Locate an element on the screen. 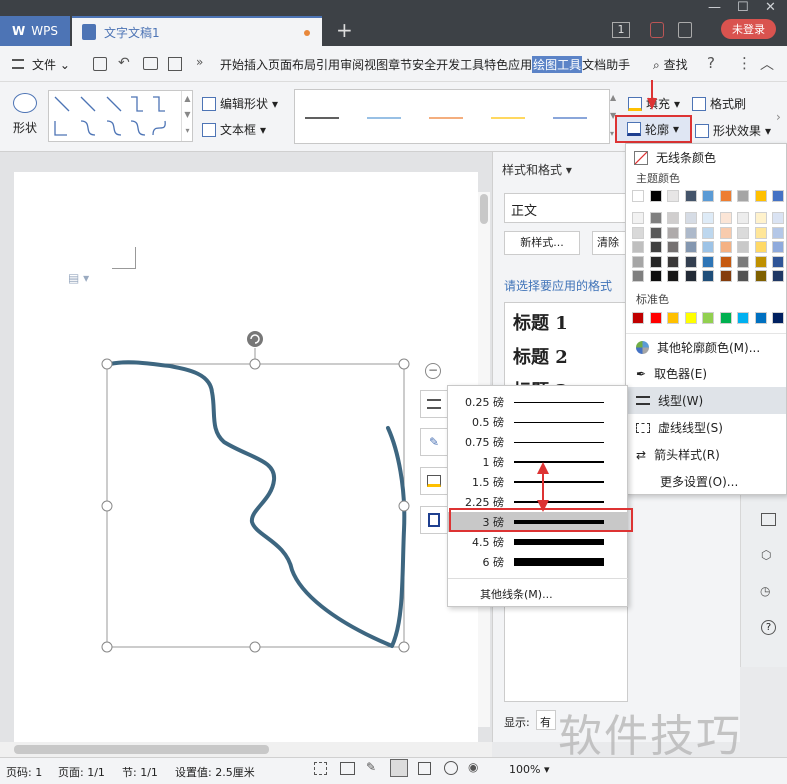 The width and height of the screenshot is (787, 784). preview-icon is located at coordinates (175, 64).